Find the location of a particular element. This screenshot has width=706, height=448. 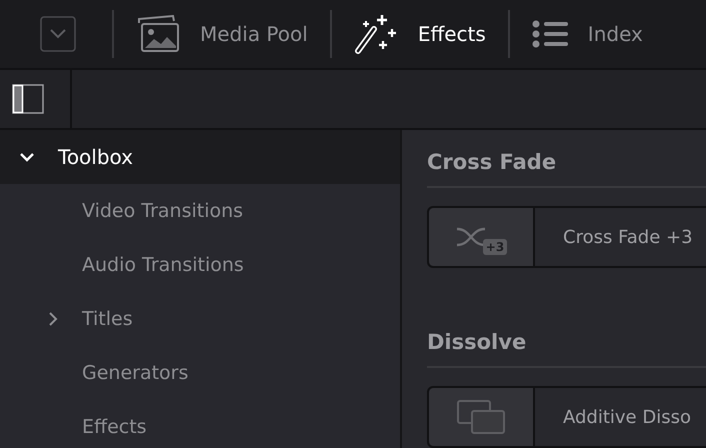

overlapping-squares-icon is located at coordinates (481, 417).